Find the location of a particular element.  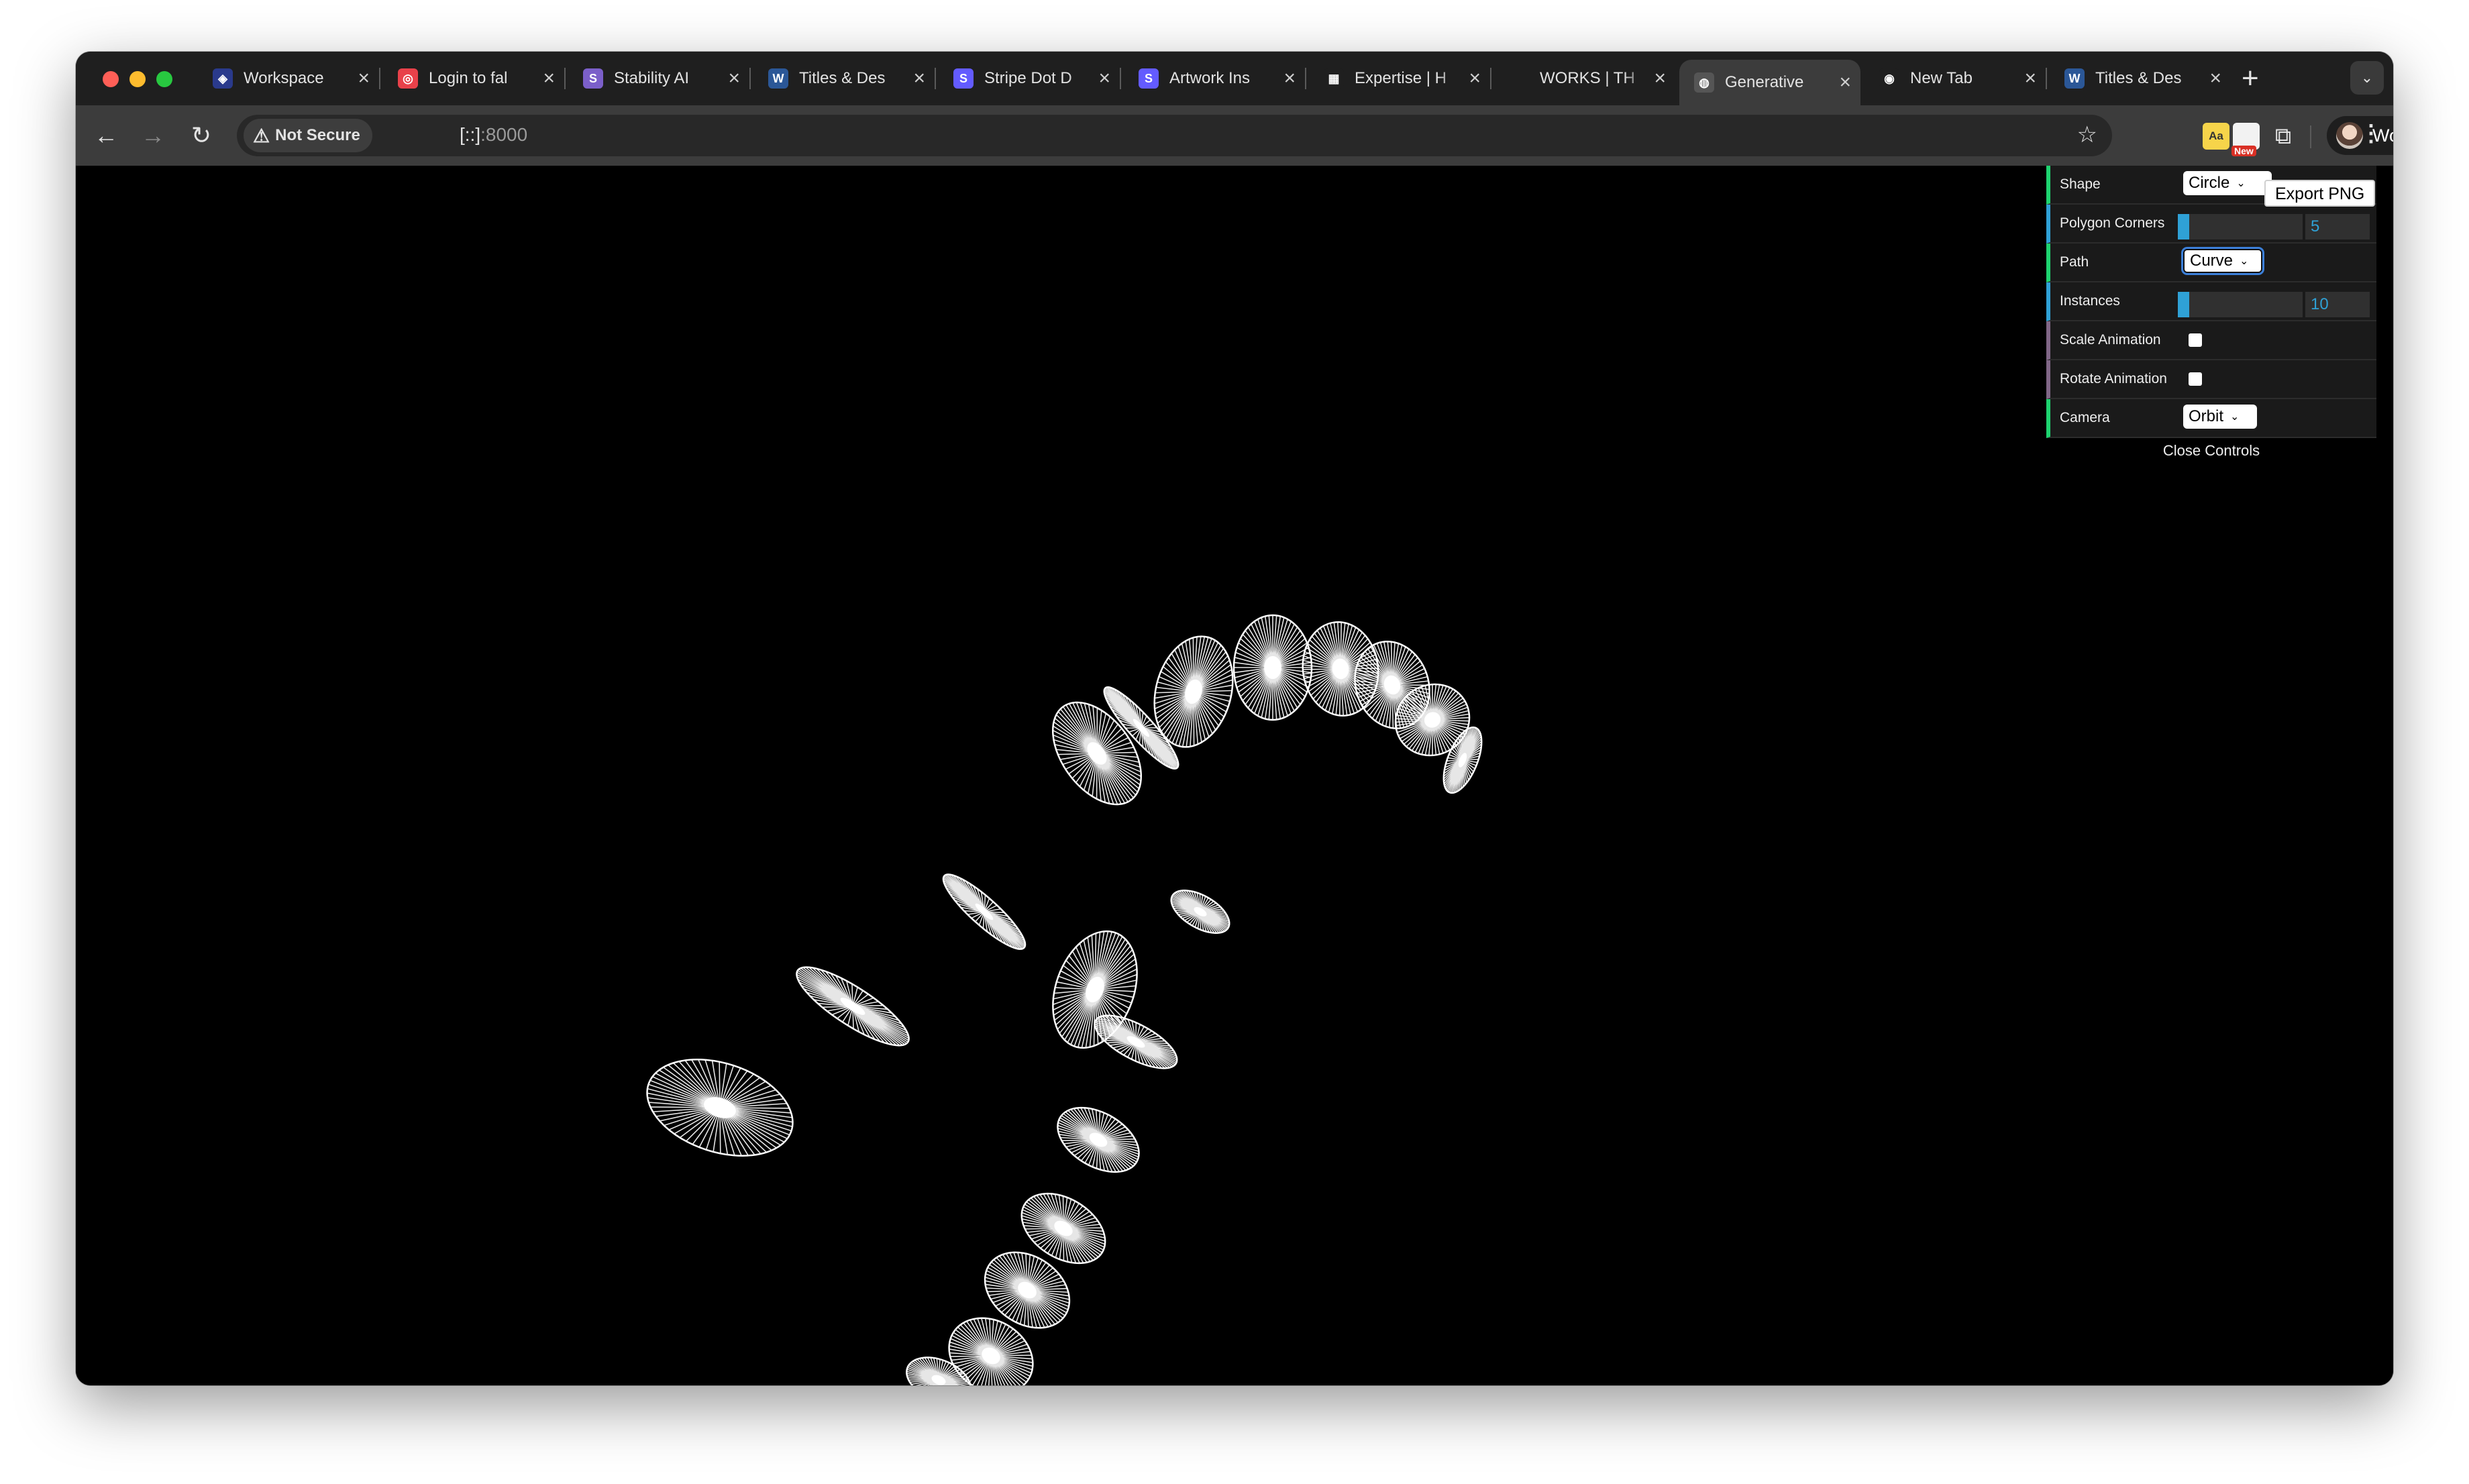

camera-select: Orbit ⌄ is located at coordinates (2220, 417).